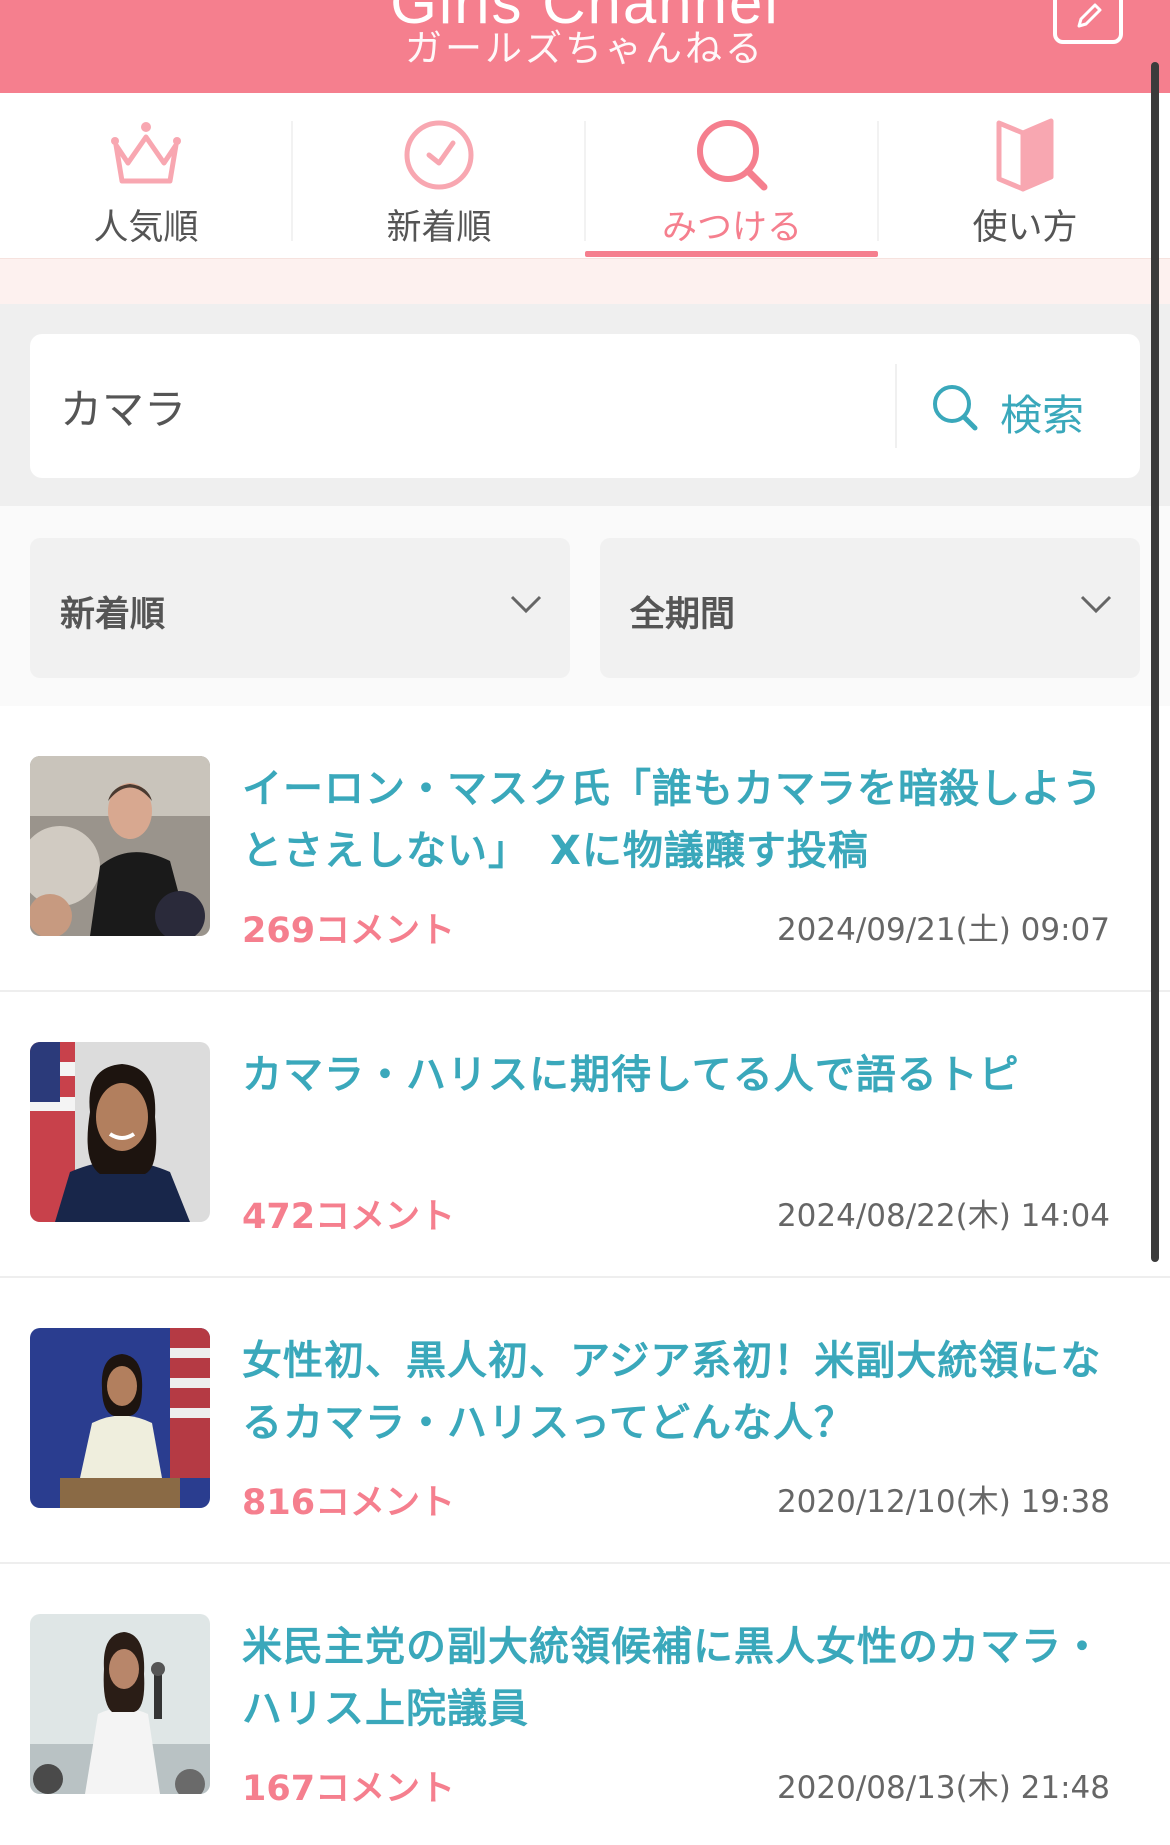 The width and height of the screenshot is (1170, 1845). What do you see at coordinates (943, 1502) in the screenshot?
I see `topic-date: 2020/12/10(木) 19:38` at bounding box center [943, 1502].